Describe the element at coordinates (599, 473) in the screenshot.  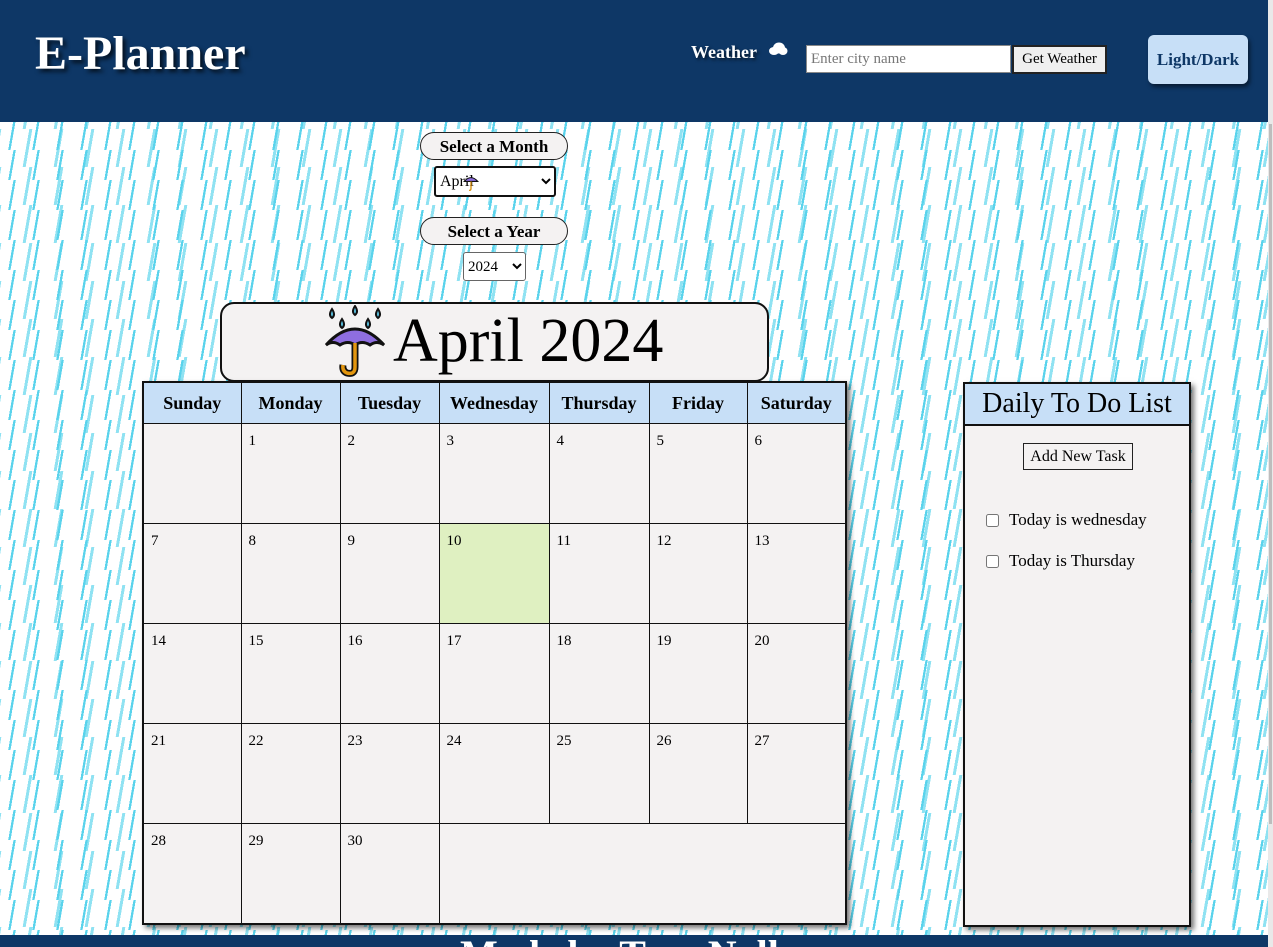
I see `calendar-day: 4` at that location.